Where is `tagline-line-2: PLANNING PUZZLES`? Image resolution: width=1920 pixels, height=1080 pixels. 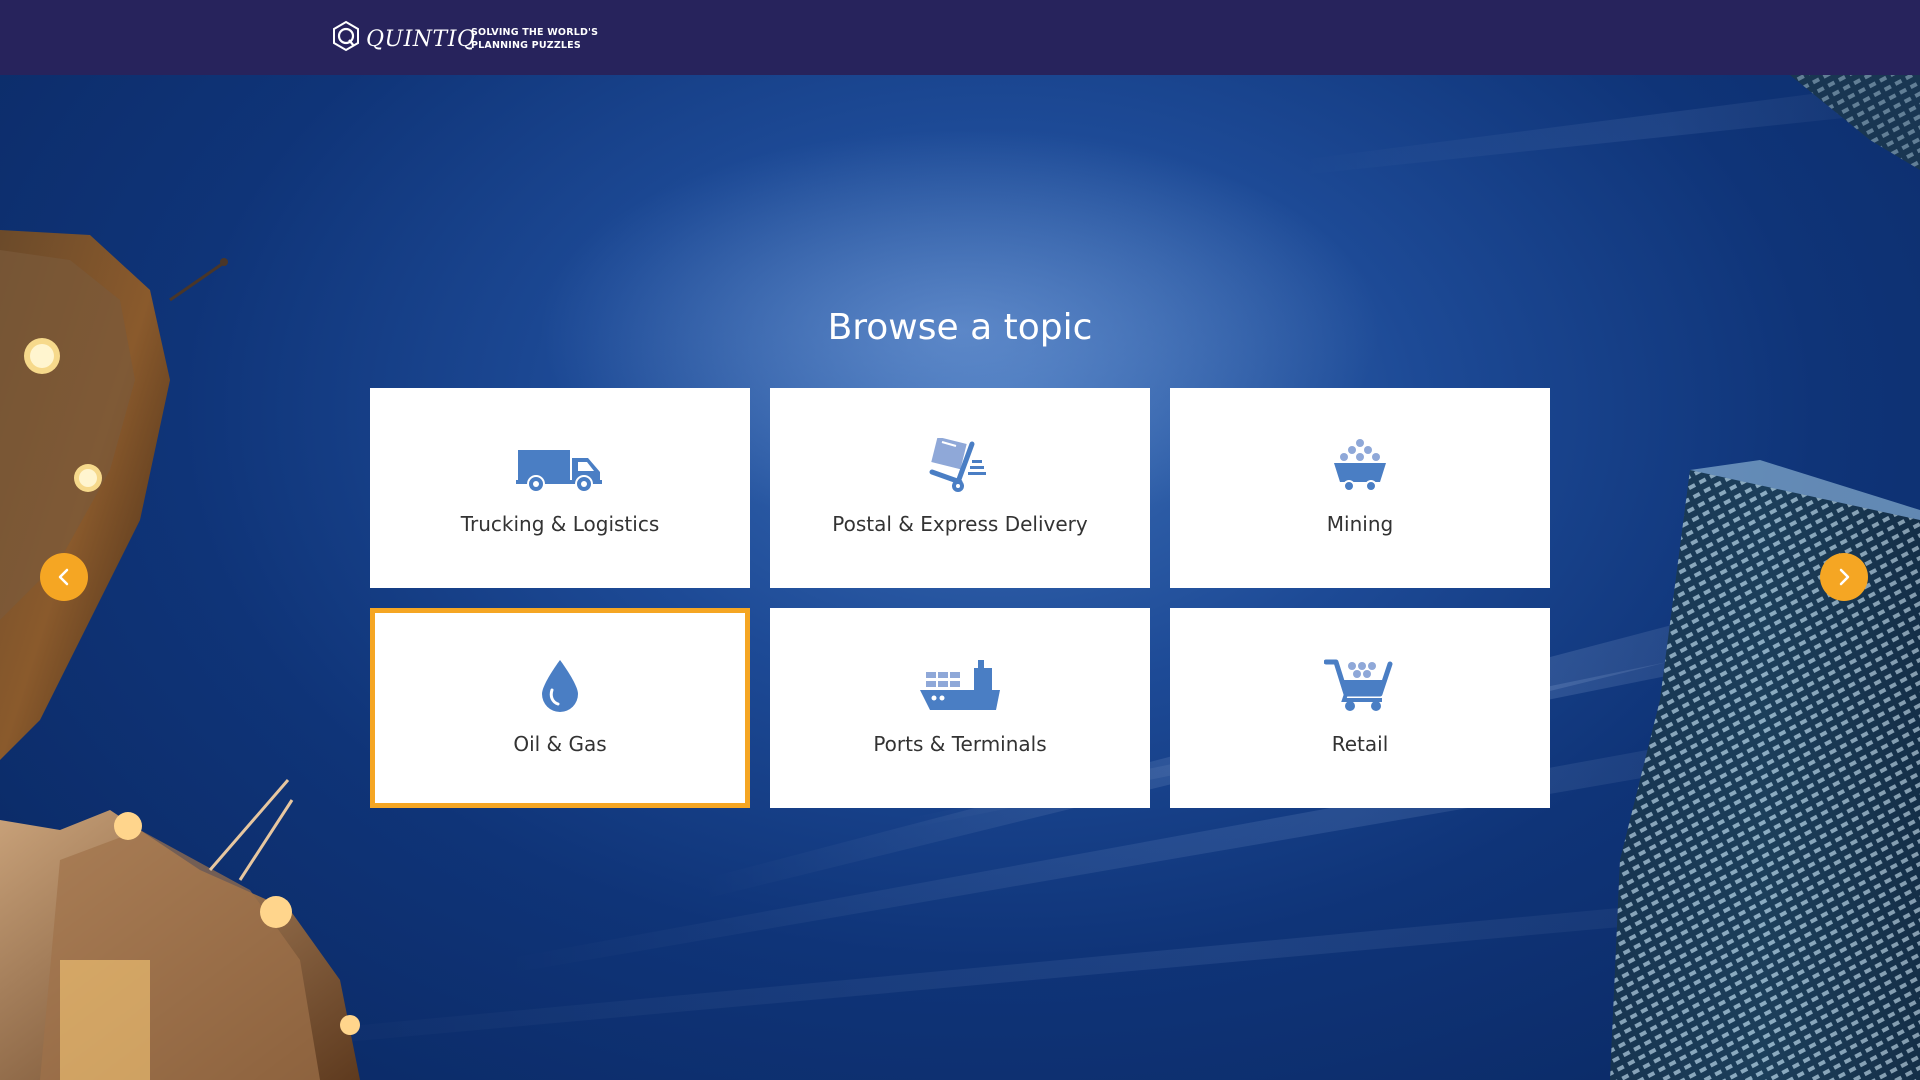
tagline-line-2: PLANNING PUZZLES is located at coordinates (526, 45).